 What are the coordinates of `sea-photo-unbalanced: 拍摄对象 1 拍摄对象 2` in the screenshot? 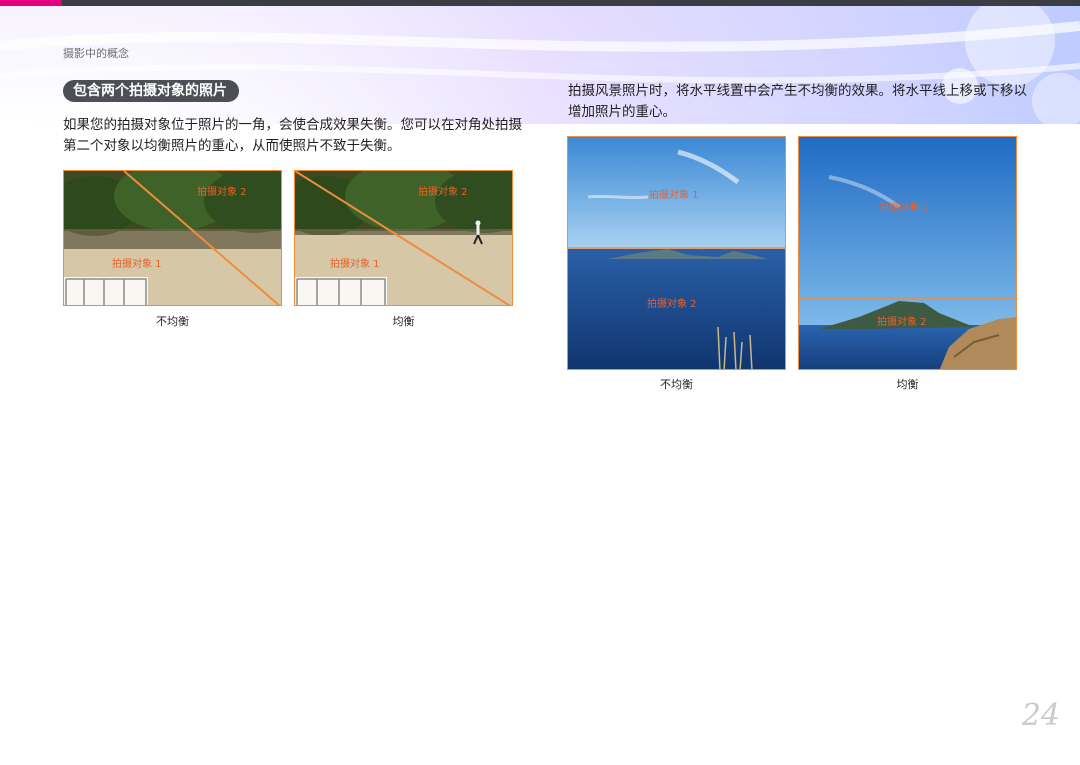 It's located at (676, 253).